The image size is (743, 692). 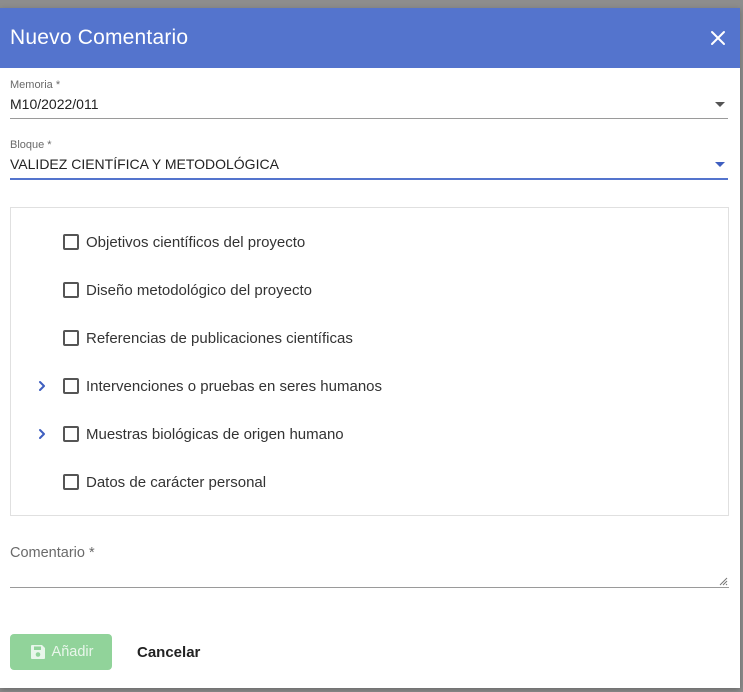 What do you see at coordinates (369, 179) in the screenshot?
I see `bloque-underline` at bounding box center [369, 179].